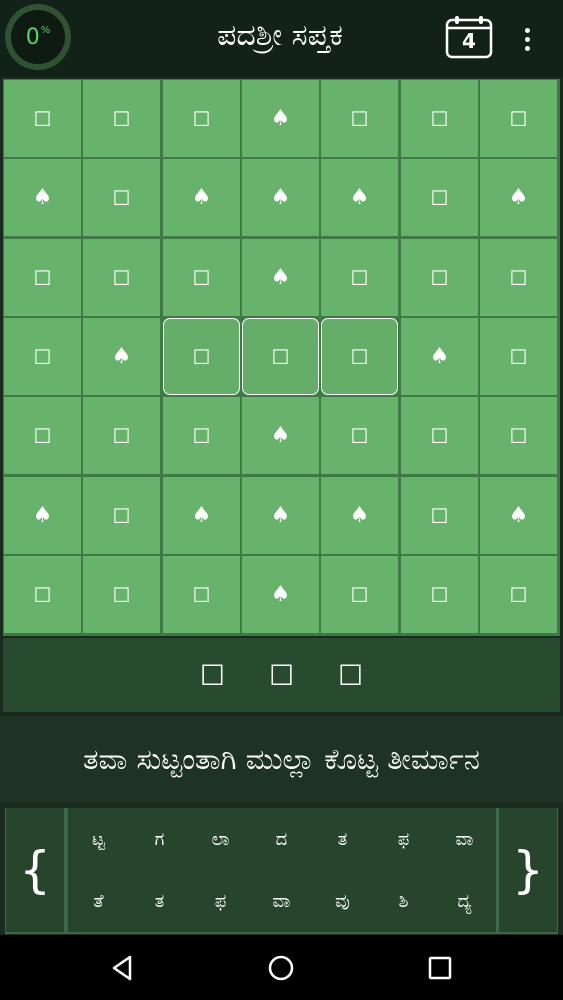  I want to click on previous-letters-button: {, so click(35, 870).